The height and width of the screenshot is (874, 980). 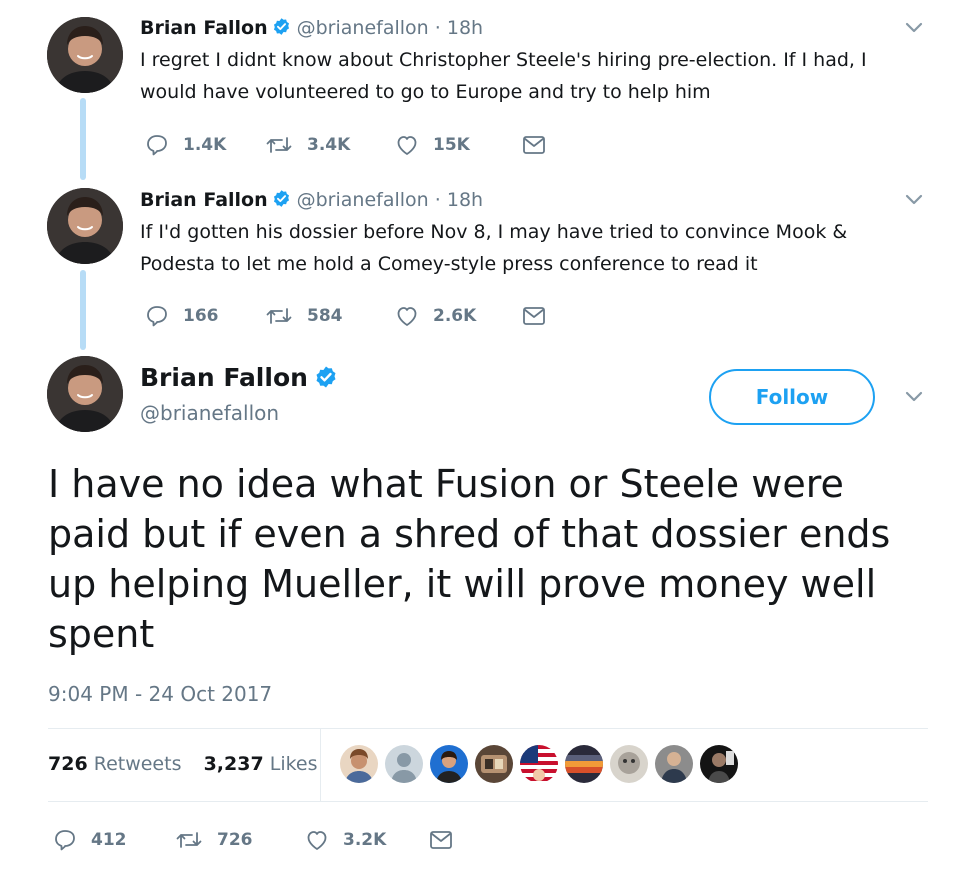 I want to click on like-count: 3.2K, so click(x=365, y=840).